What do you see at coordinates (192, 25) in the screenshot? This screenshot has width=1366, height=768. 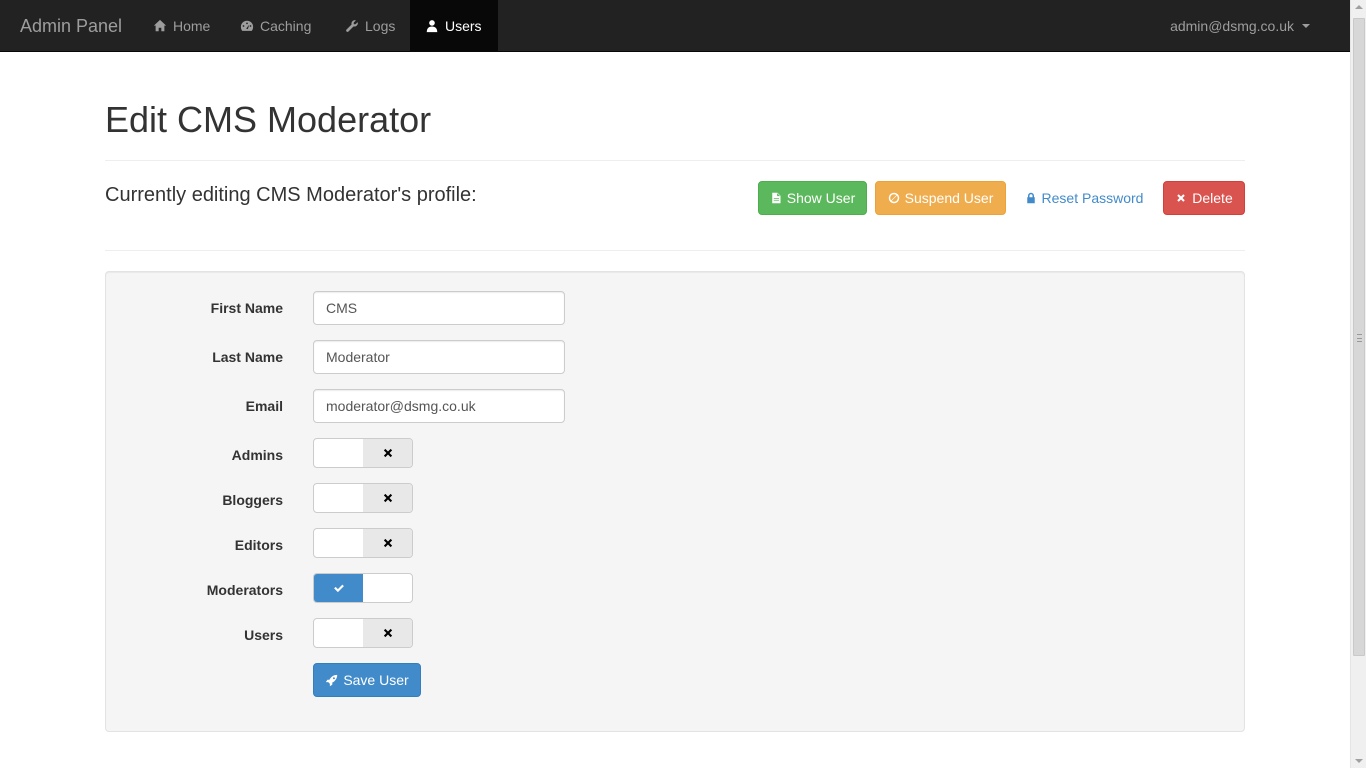 I see `nav-item-label: Home` at bounding box center [192, 25].